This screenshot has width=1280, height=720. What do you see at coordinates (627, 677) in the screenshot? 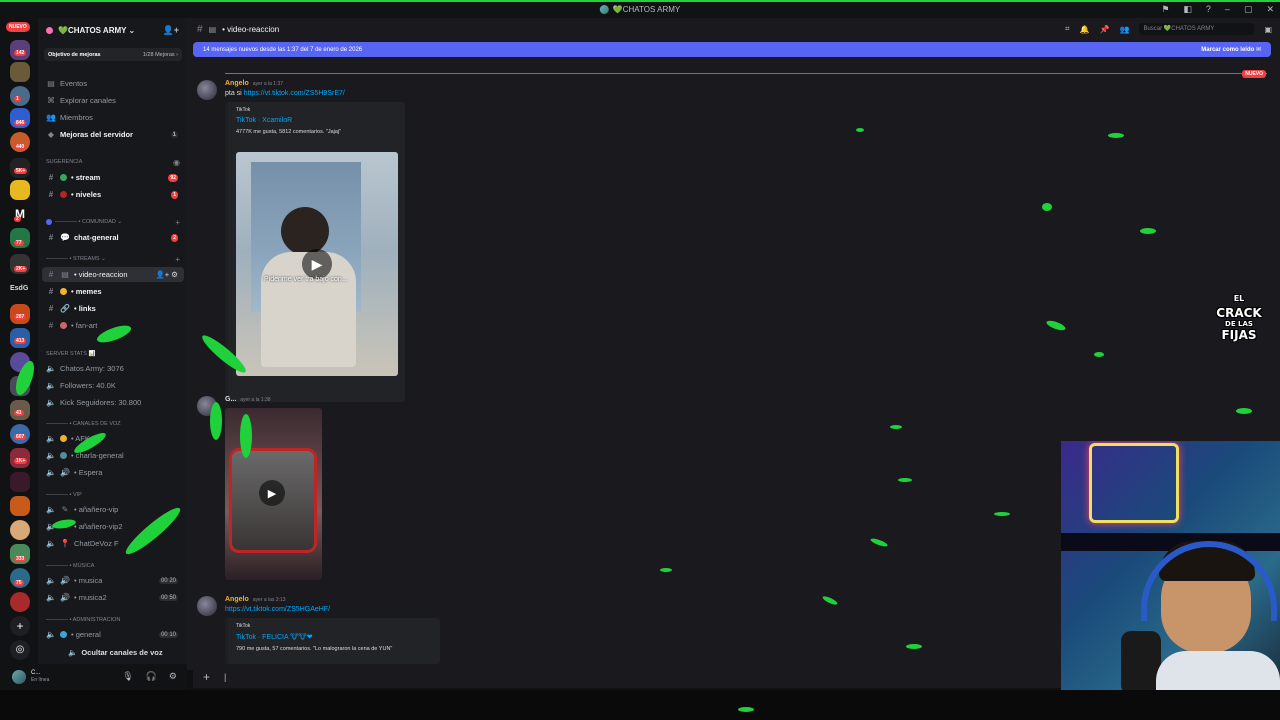
I see `message-composer: + |` at bounding box center [627, 677].